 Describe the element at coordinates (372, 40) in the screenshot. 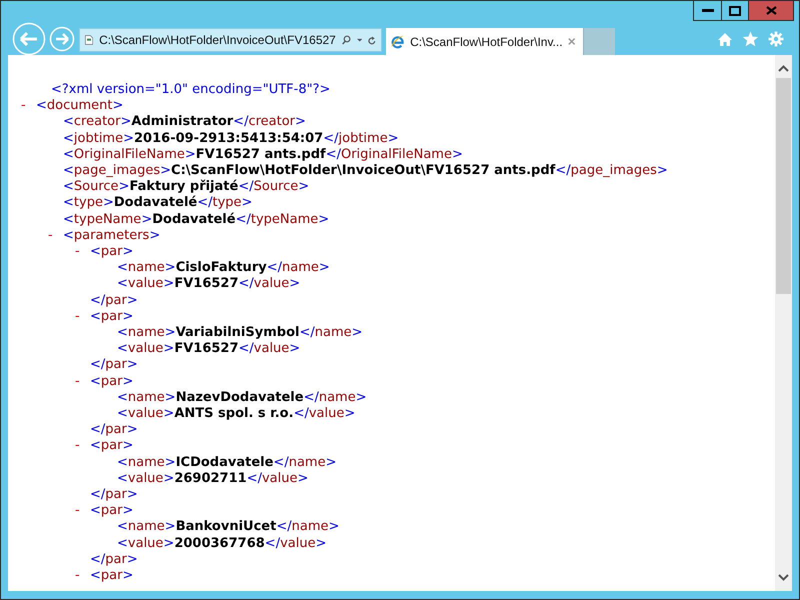

I see `refresh-icon` at that location.